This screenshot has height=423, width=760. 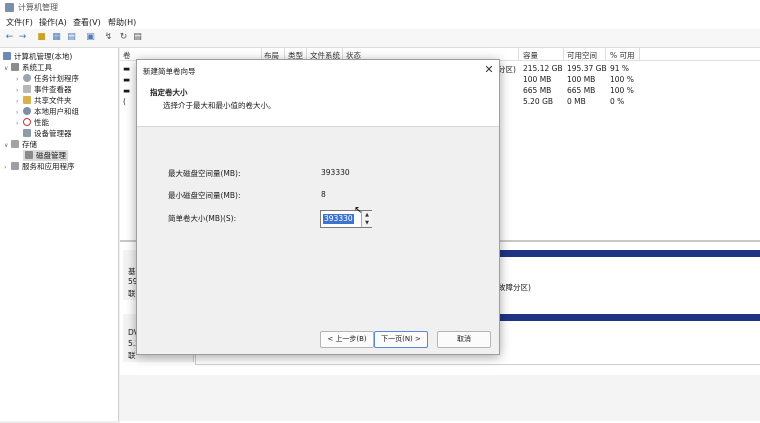 I want to click on tree-services: › 服务和应用程序, so click(x=39, y=166).